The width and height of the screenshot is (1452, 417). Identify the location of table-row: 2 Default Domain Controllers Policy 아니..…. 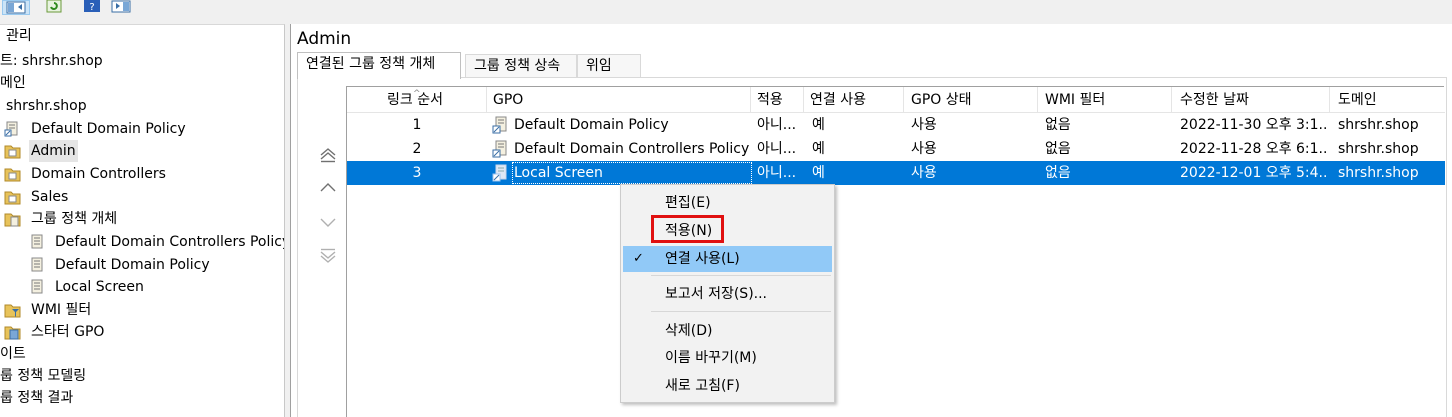
(896, 149).